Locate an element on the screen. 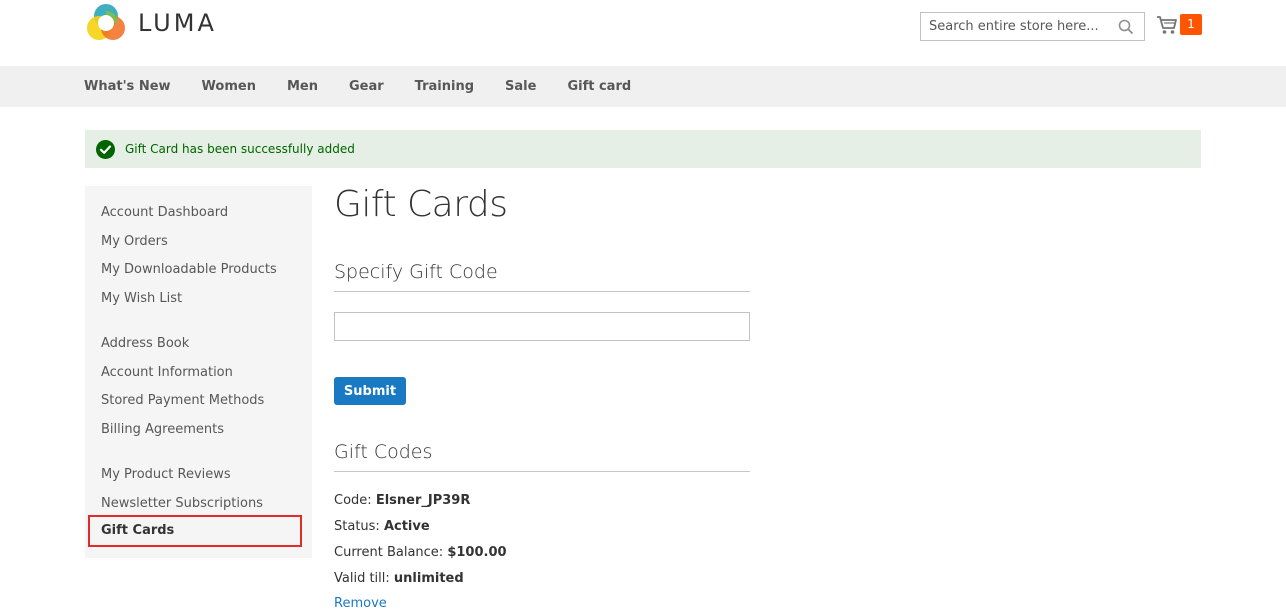  sidebar-item-newsletter-subscriptions: Newsletter Subscriptions is located at coordinates (182, 503).